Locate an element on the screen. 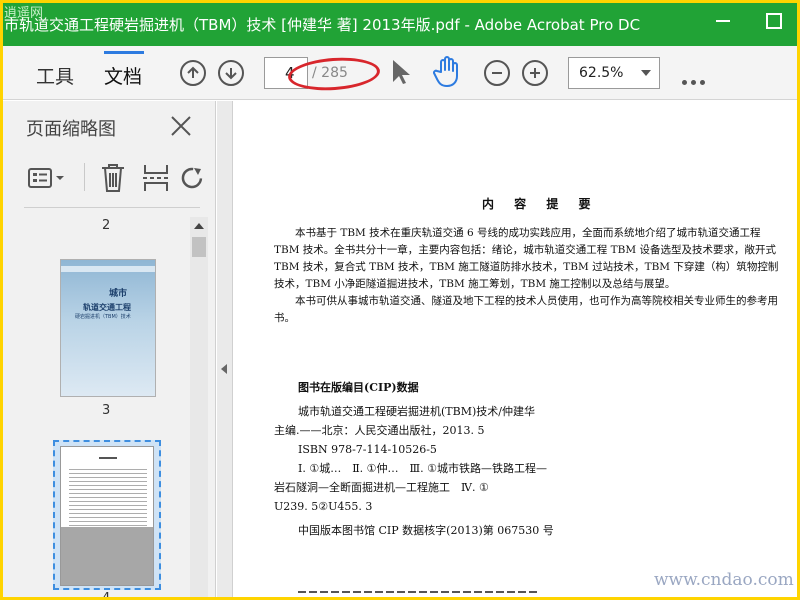 This screenshot has height=600, width=800. next-page-button is located at coordinates (231, 73).